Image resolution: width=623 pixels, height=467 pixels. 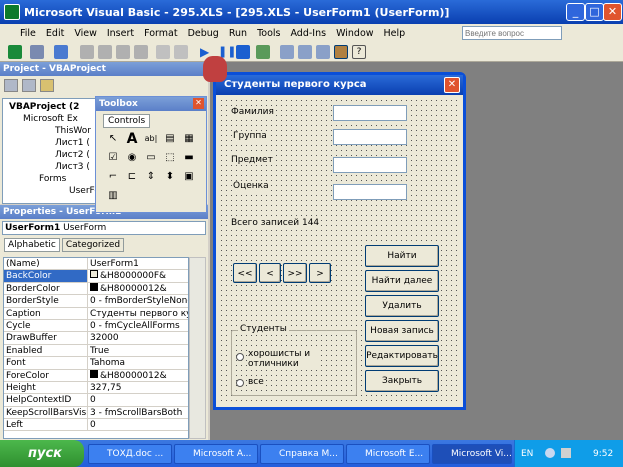 I want to click on menu-run: Run, so click(x=238, y=33).